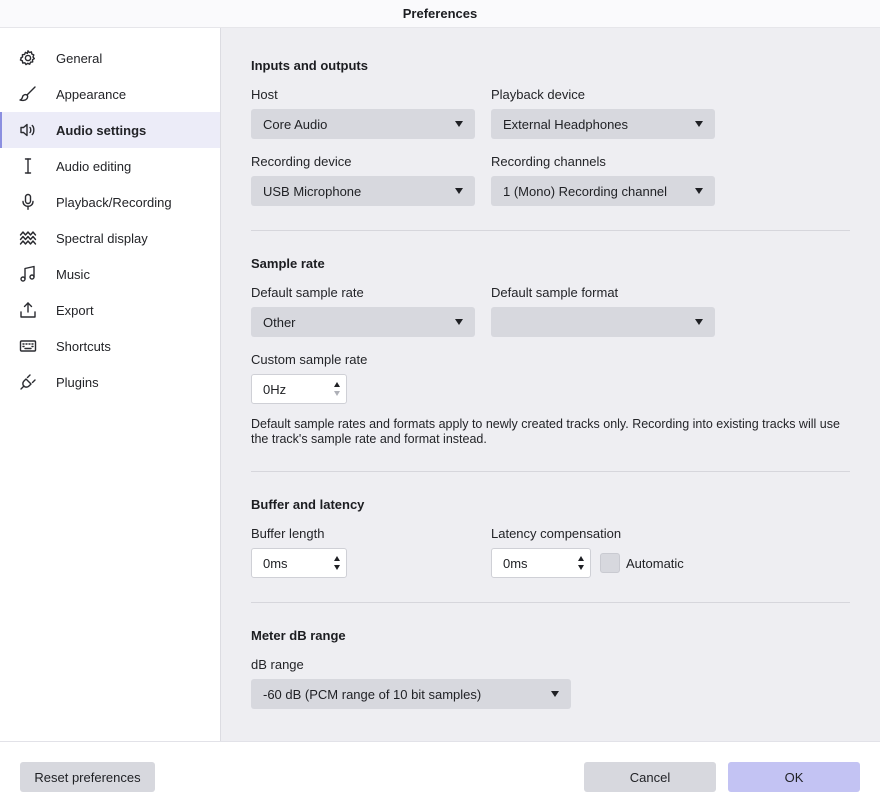 Image resolution: width=880 pixels, height=812 pixels. I want to click on sidebar-item-label: Appearance, so click(91, 94).